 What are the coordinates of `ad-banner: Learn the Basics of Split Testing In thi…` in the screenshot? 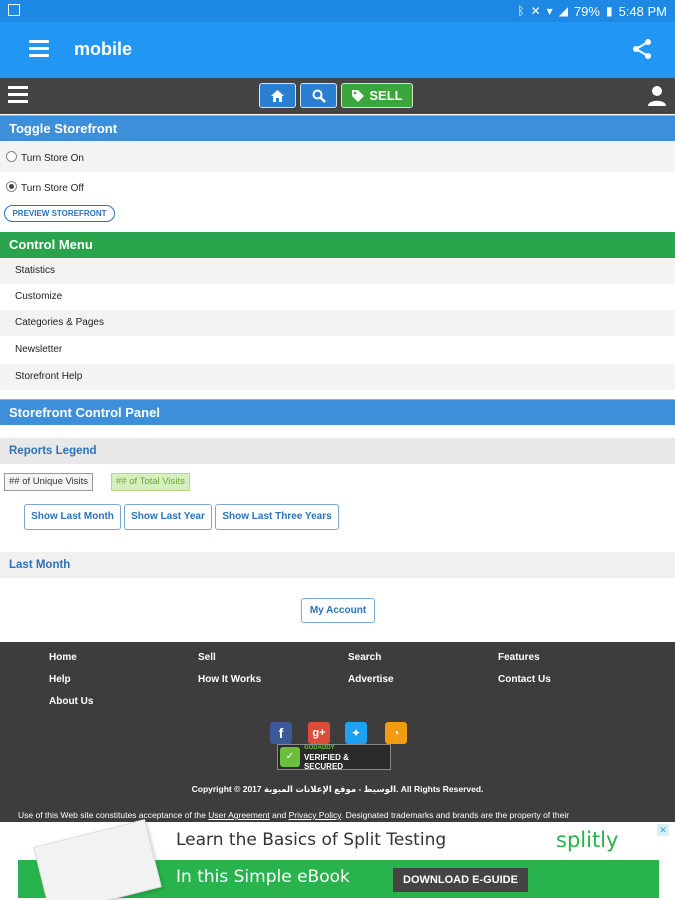 It's located at (337, 859).